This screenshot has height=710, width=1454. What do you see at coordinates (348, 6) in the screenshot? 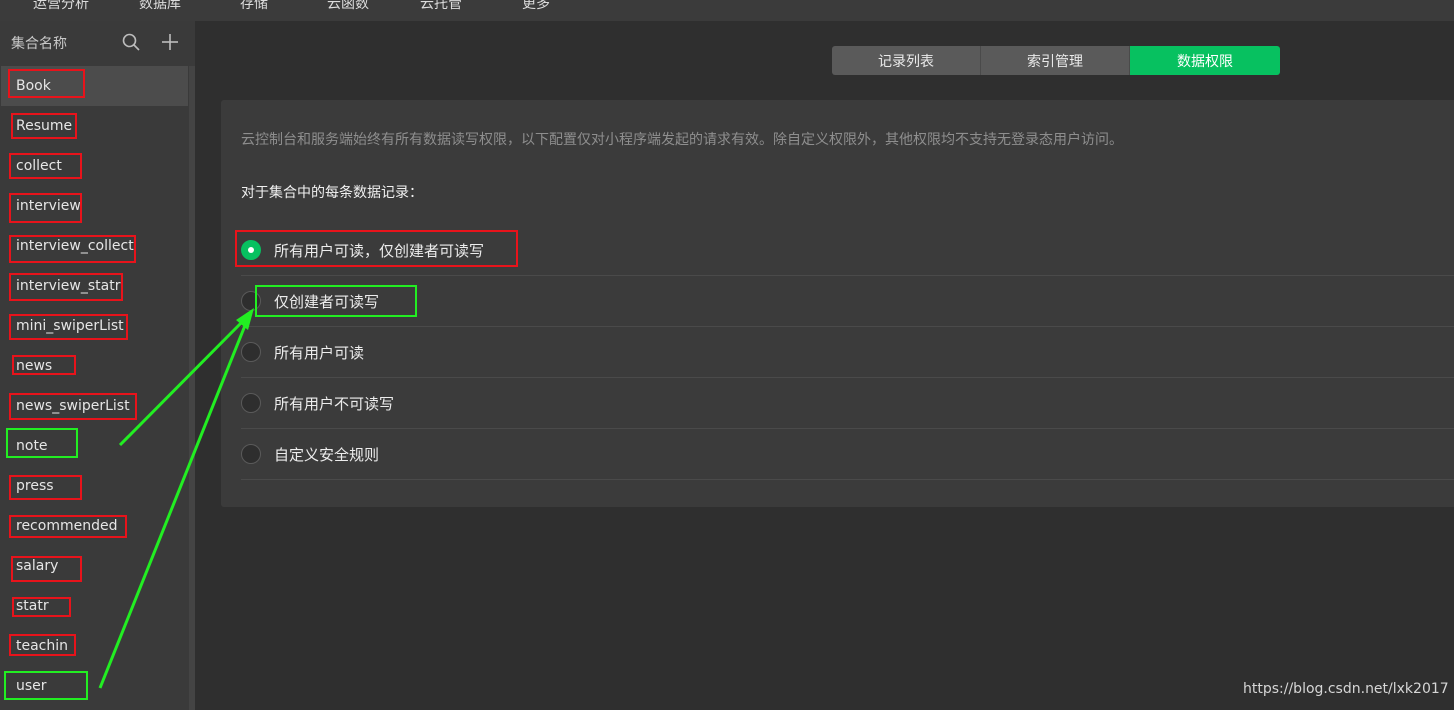
I see `nav-cloud-functions: 云函数` at bounding box center [348, 6].